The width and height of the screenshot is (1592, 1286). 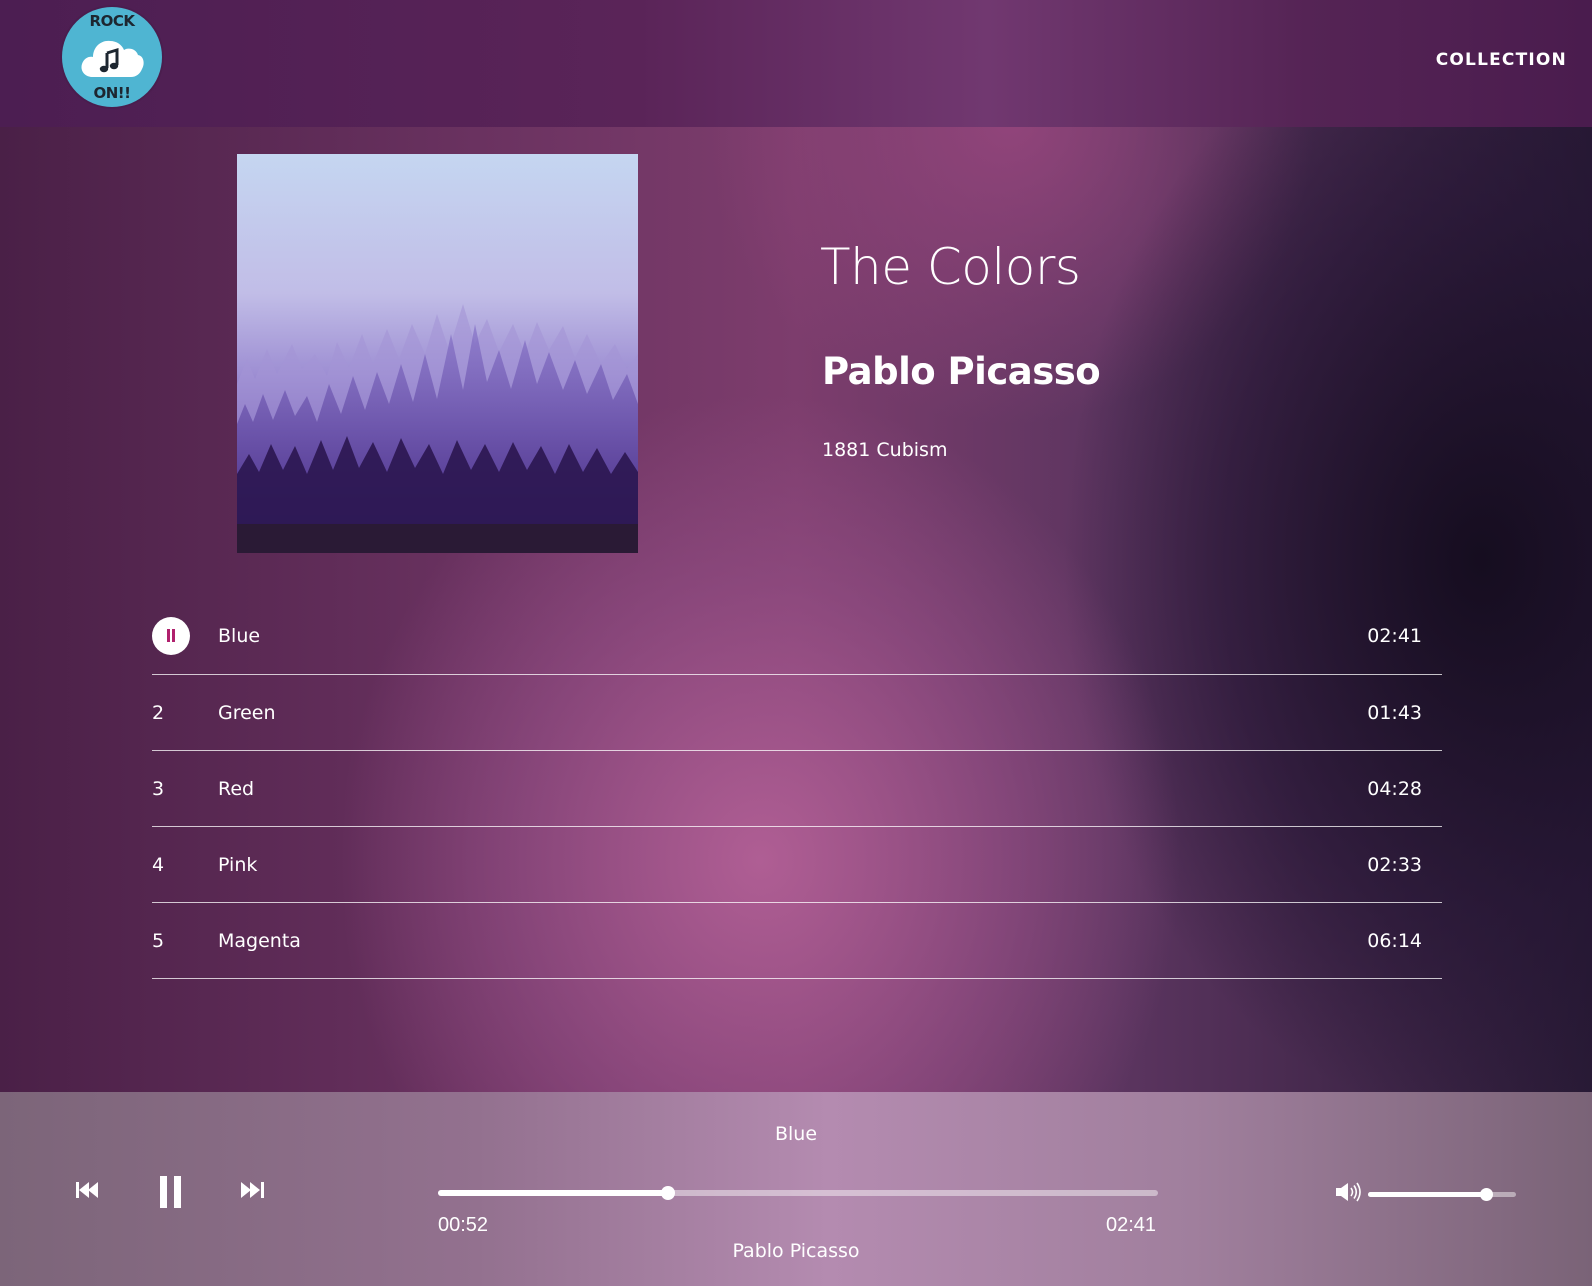 What do you see at coordinates (1427, 1194) in the screenshot?
I see `volume-slider-fill` at bounding box center [1427, 1194].